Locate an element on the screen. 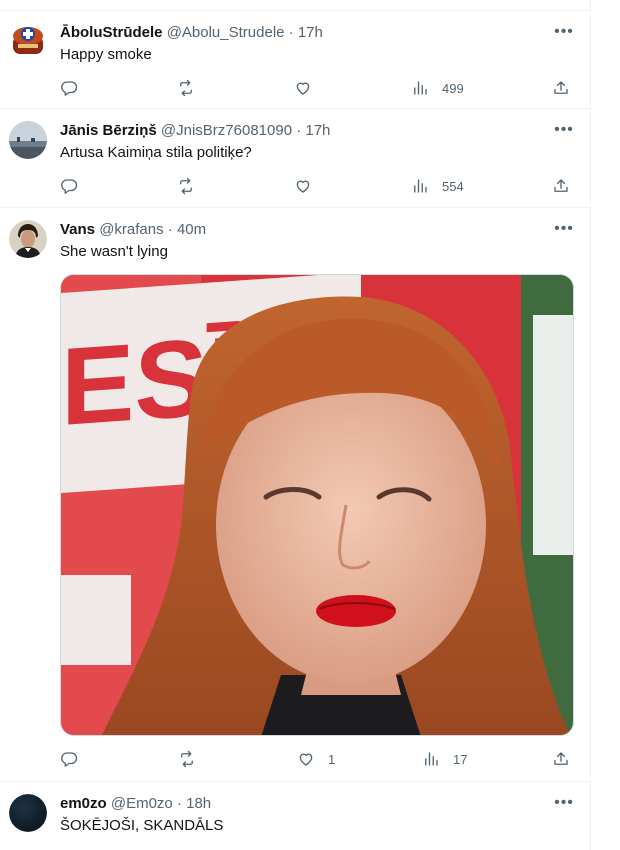 This screenshot has height=850, width=620. tweet-header: em0zo @Em0zo · 18h is located at coordinates (135, 804).